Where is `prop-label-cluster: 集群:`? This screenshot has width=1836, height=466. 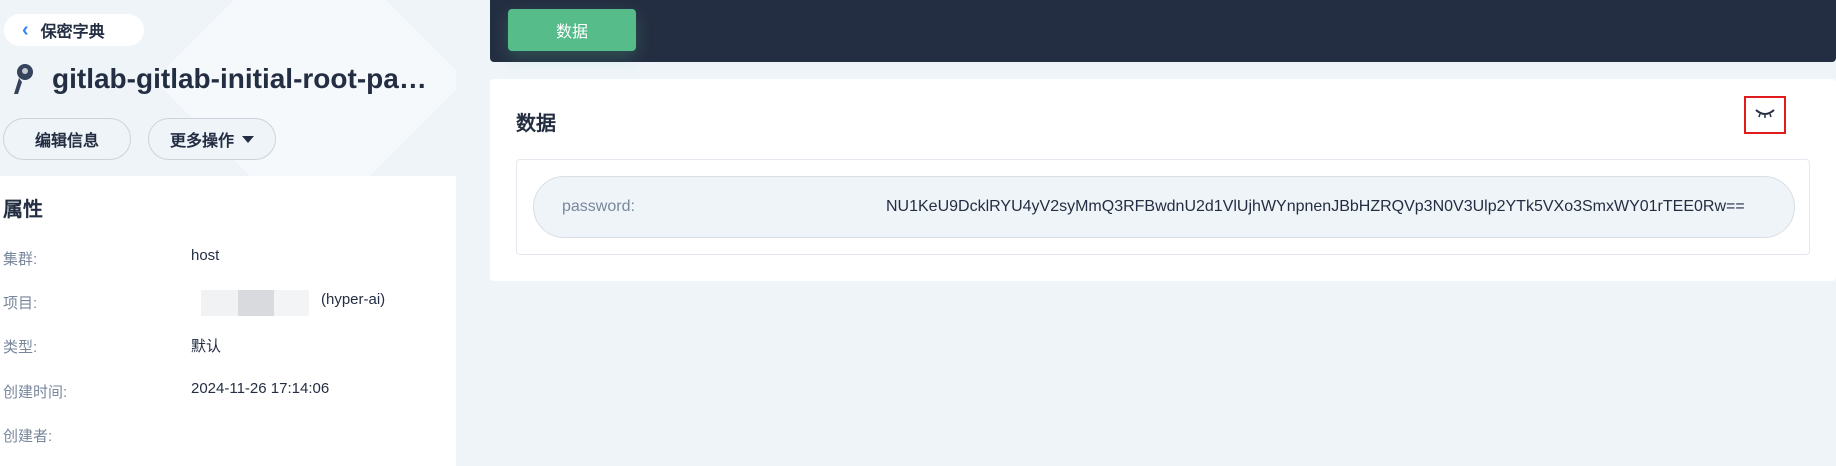
prop-label-cluster: 集群: is located at coordinates (20, 259).